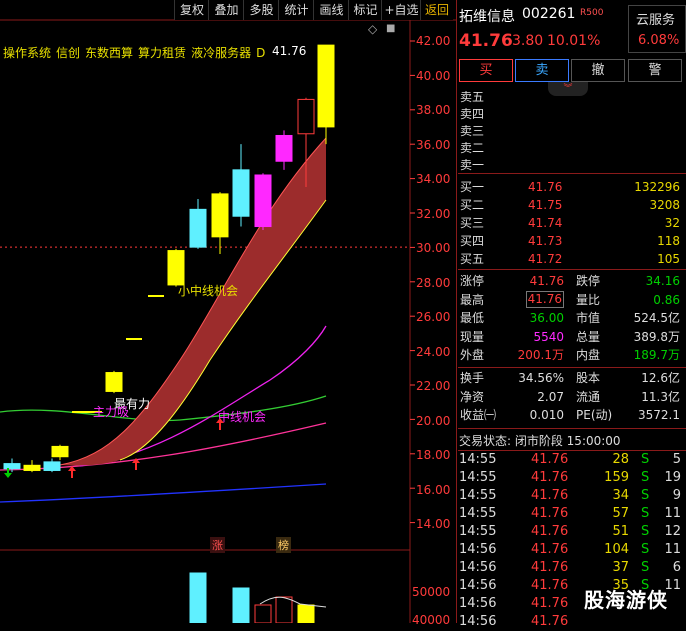 The width and height of the screenshot is (686, 631). Describe the element at coordinates (550, 396) in the screenshot. I see `stat-value: 2.07` at that location.